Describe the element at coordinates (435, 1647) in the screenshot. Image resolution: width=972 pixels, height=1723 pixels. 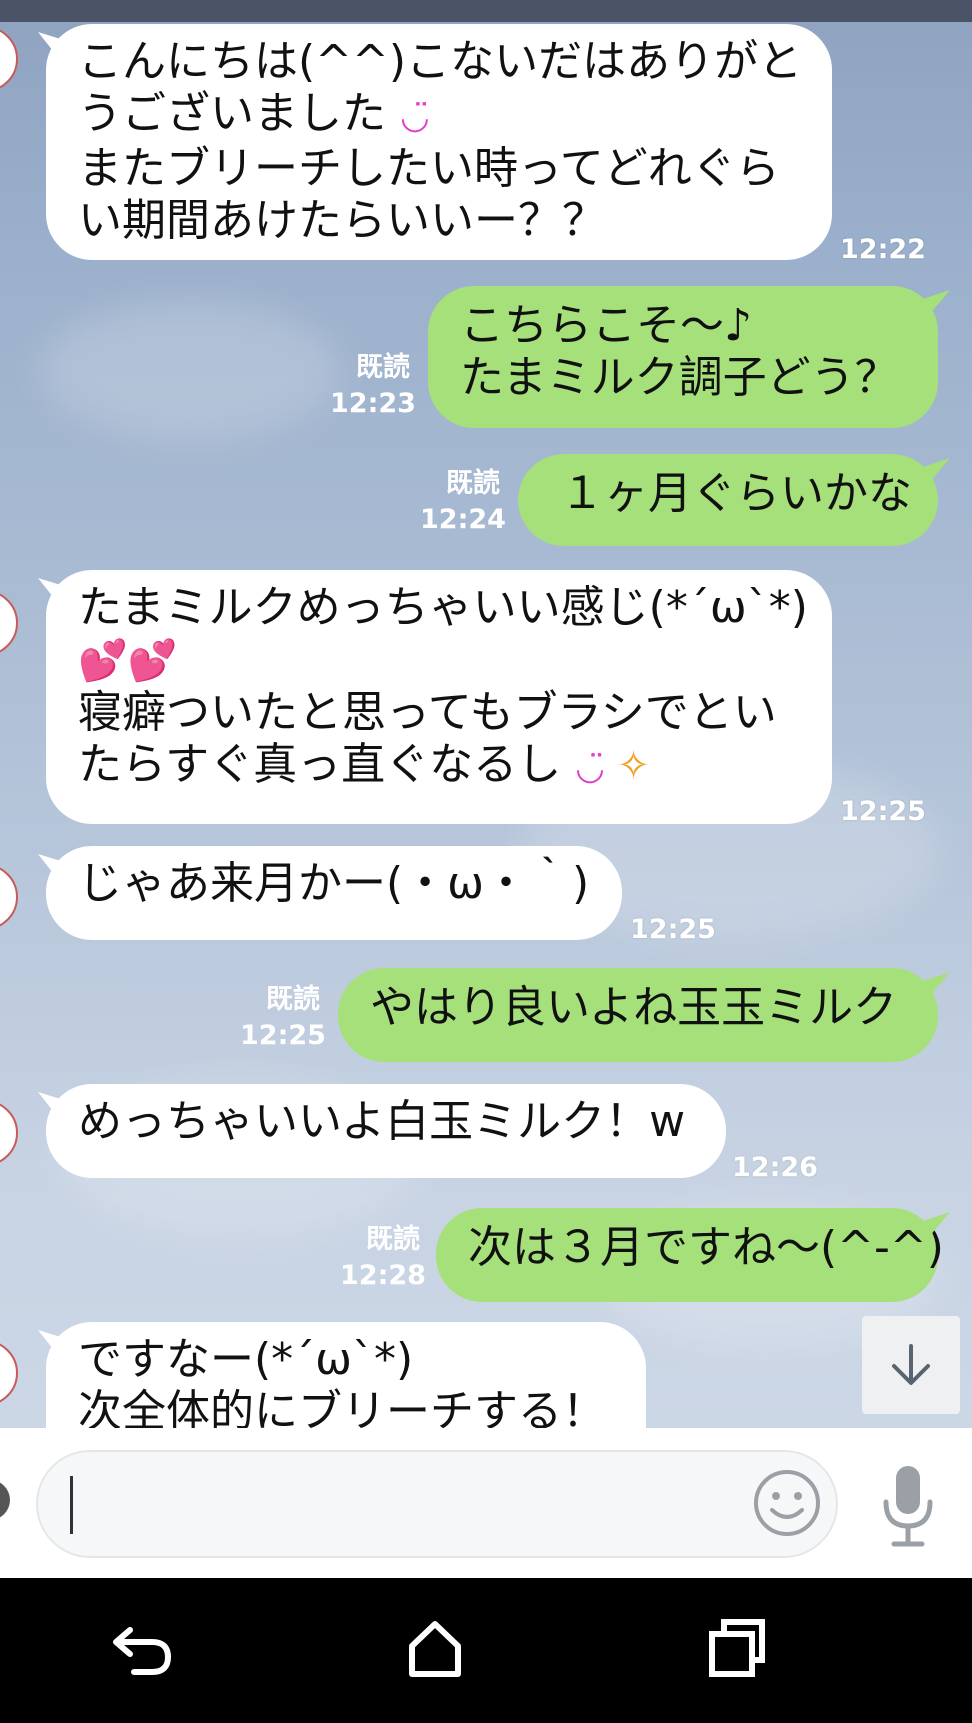
I see `home-icon` at that location.